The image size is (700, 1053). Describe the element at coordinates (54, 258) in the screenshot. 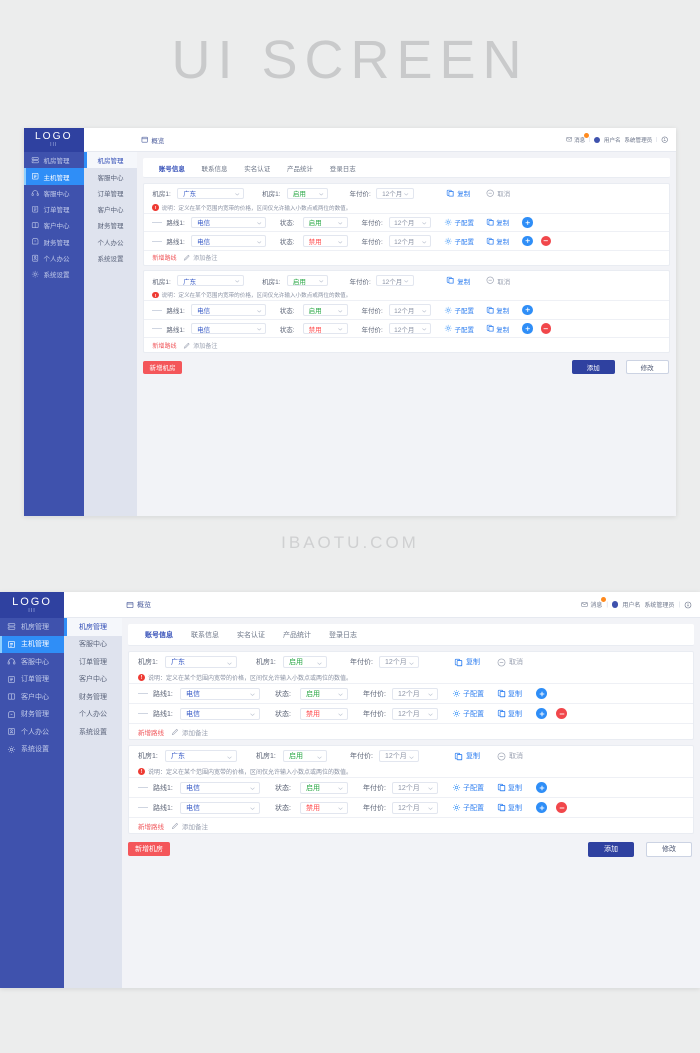

I see `sidebar-item-6: 个人办公` at that location.